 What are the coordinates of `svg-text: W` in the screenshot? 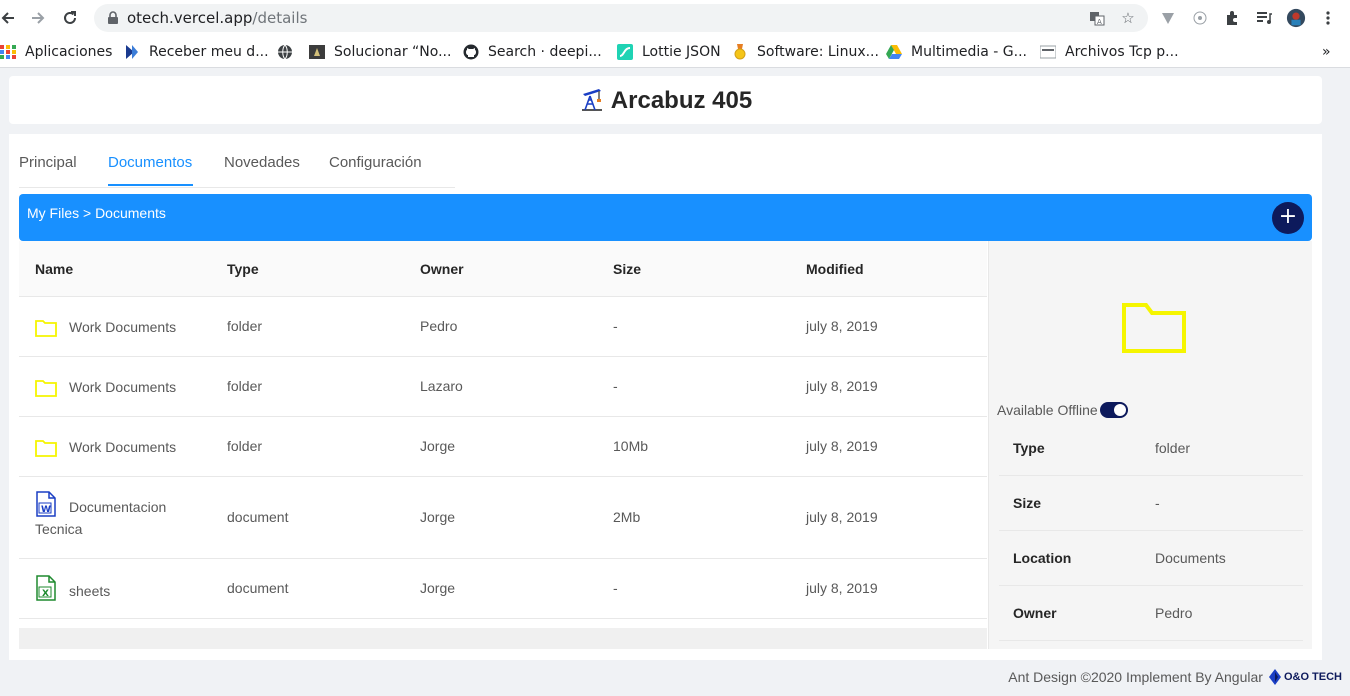 It's located at (46, 510).